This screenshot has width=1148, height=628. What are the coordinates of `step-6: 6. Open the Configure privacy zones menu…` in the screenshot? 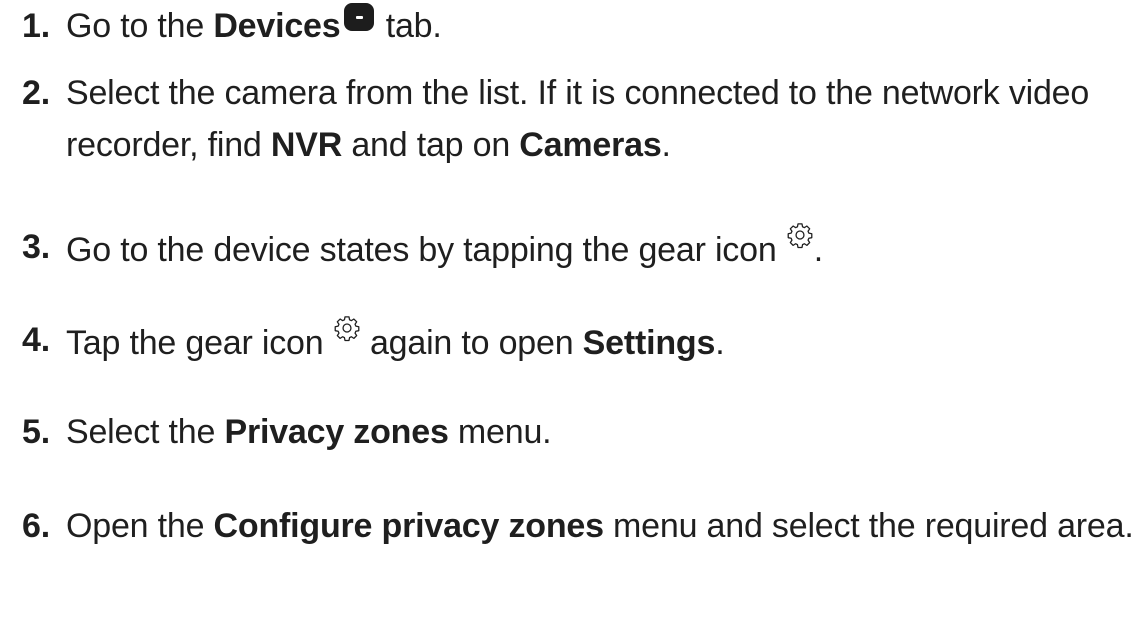 It's located at (582, 526).